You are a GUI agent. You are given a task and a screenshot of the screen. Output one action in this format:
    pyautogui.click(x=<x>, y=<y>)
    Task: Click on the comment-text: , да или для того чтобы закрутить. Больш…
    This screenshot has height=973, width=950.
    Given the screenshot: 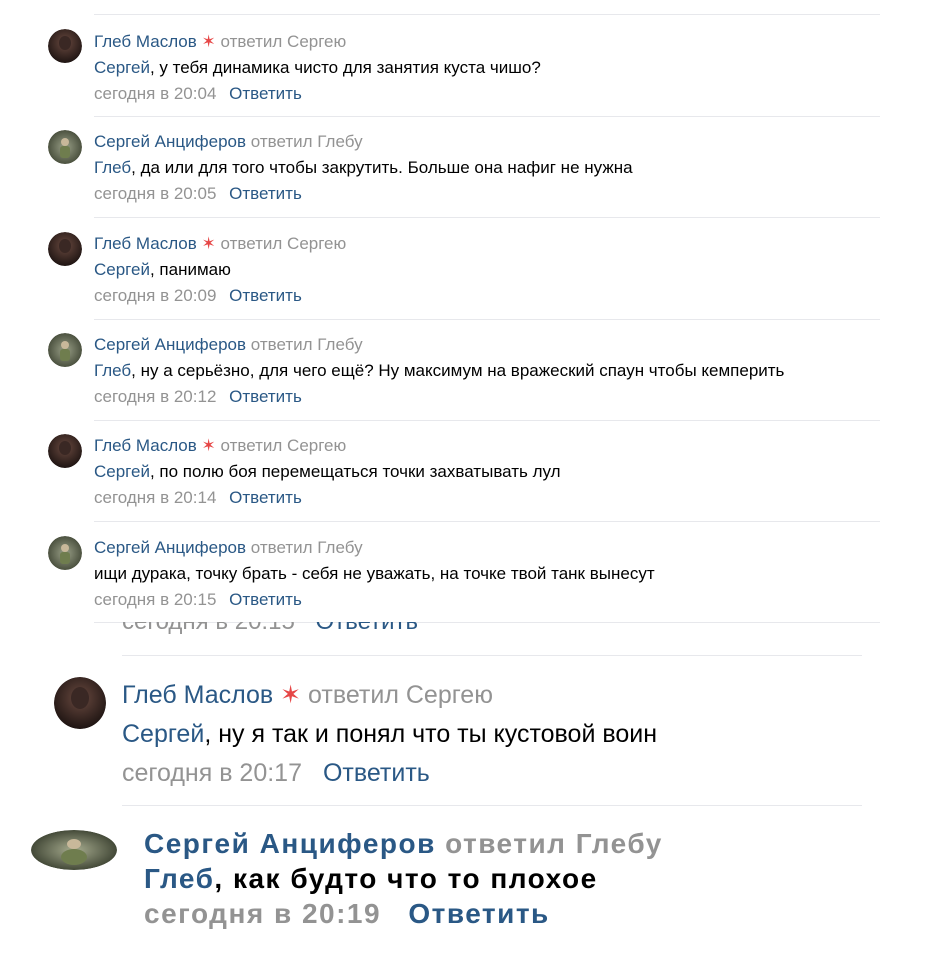 What is the action you would take?
    pyautogui.click(x=382, y=167)
    